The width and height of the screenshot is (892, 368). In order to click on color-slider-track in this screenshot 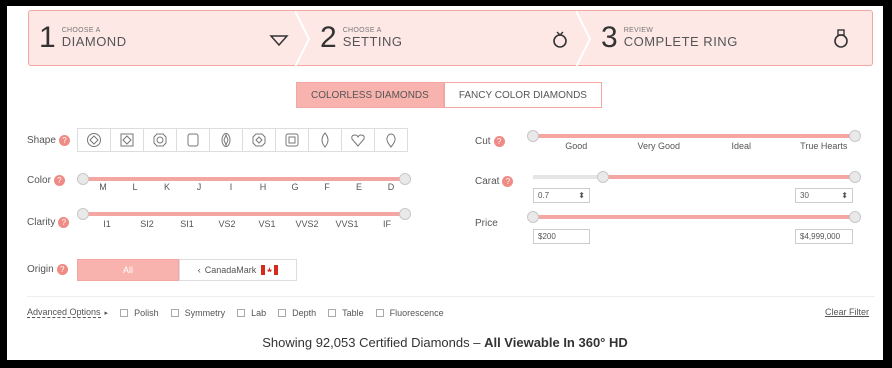, I will do `click(244, 179)`.